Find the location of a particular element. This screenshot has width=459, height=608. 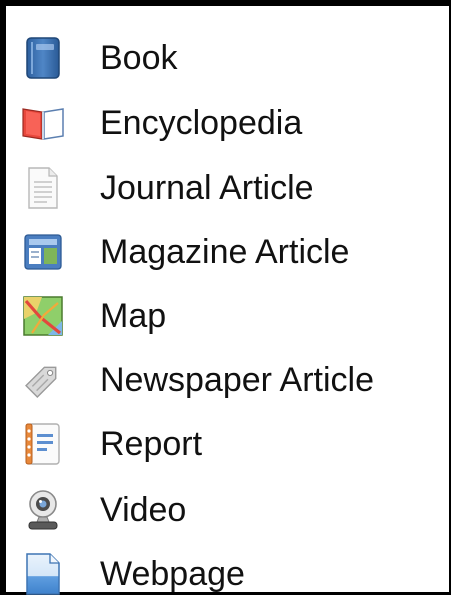

menu-item-book: Book is located at coordinates (99, 58).